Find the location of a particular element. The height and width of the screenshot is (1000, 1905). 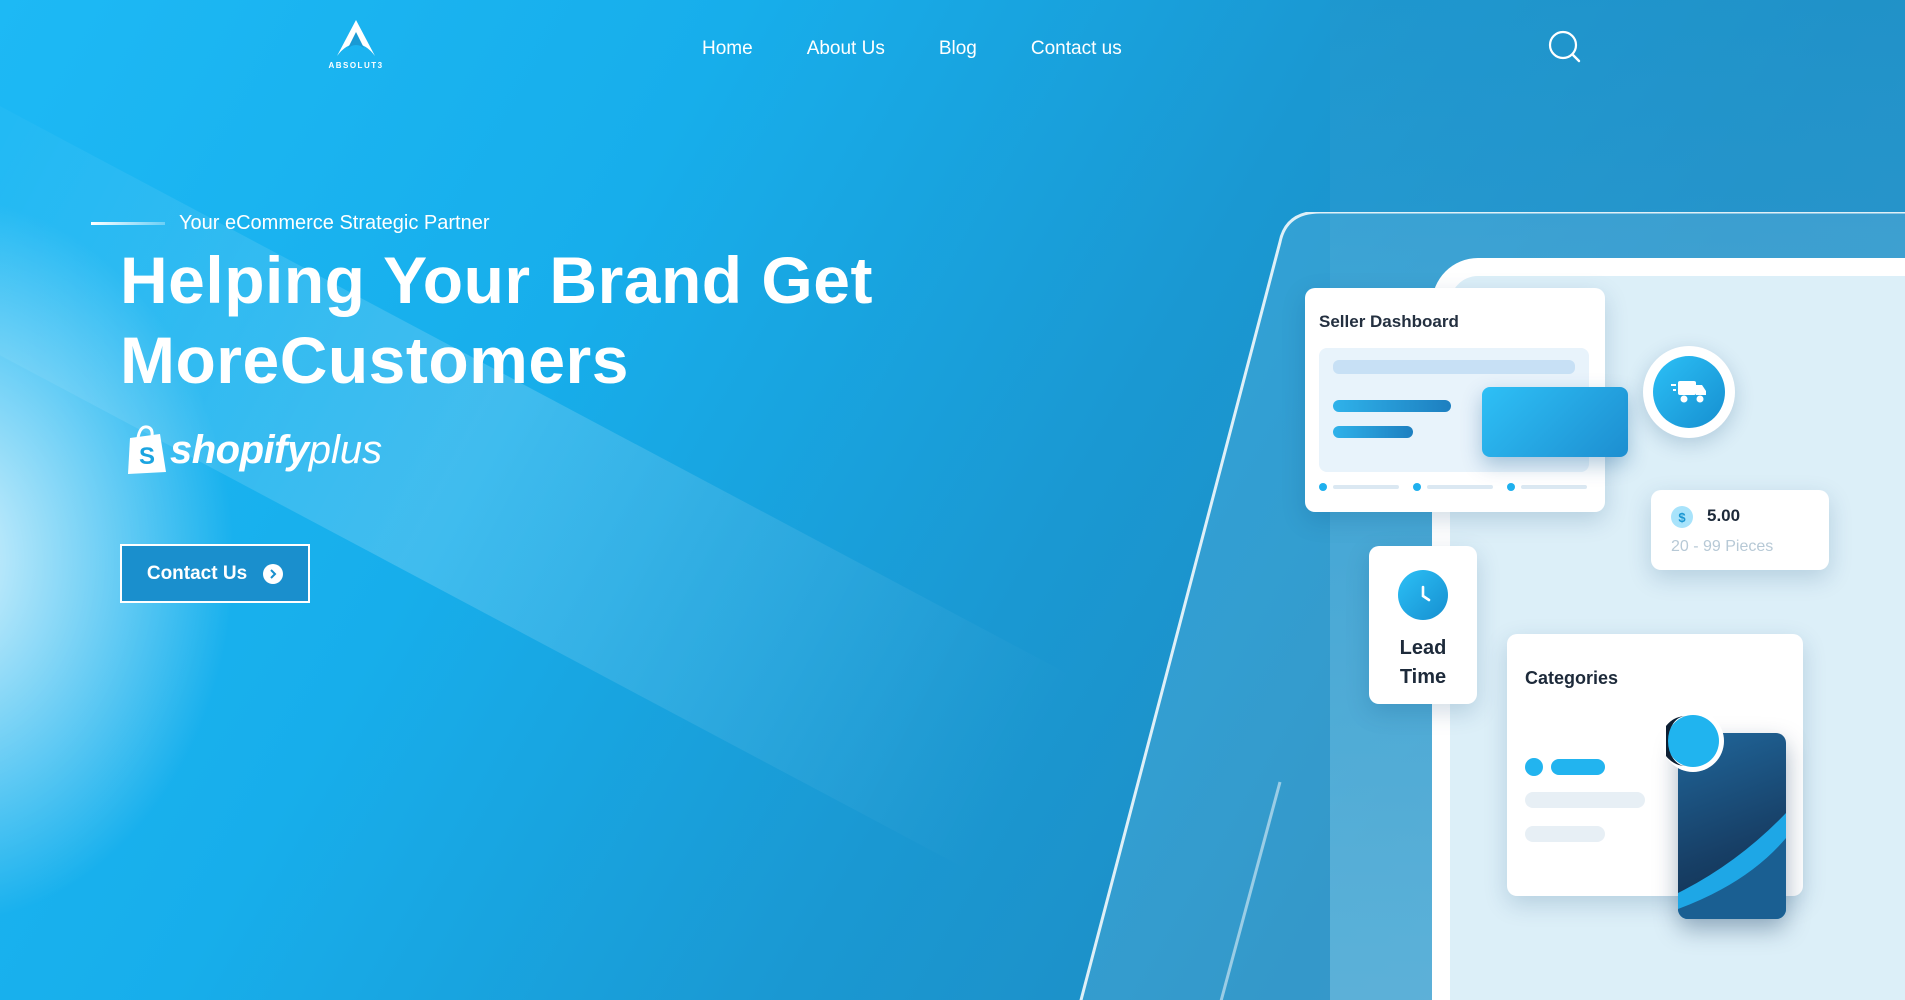

nav-item-blog: Blog is located at coordinates (958, 49).